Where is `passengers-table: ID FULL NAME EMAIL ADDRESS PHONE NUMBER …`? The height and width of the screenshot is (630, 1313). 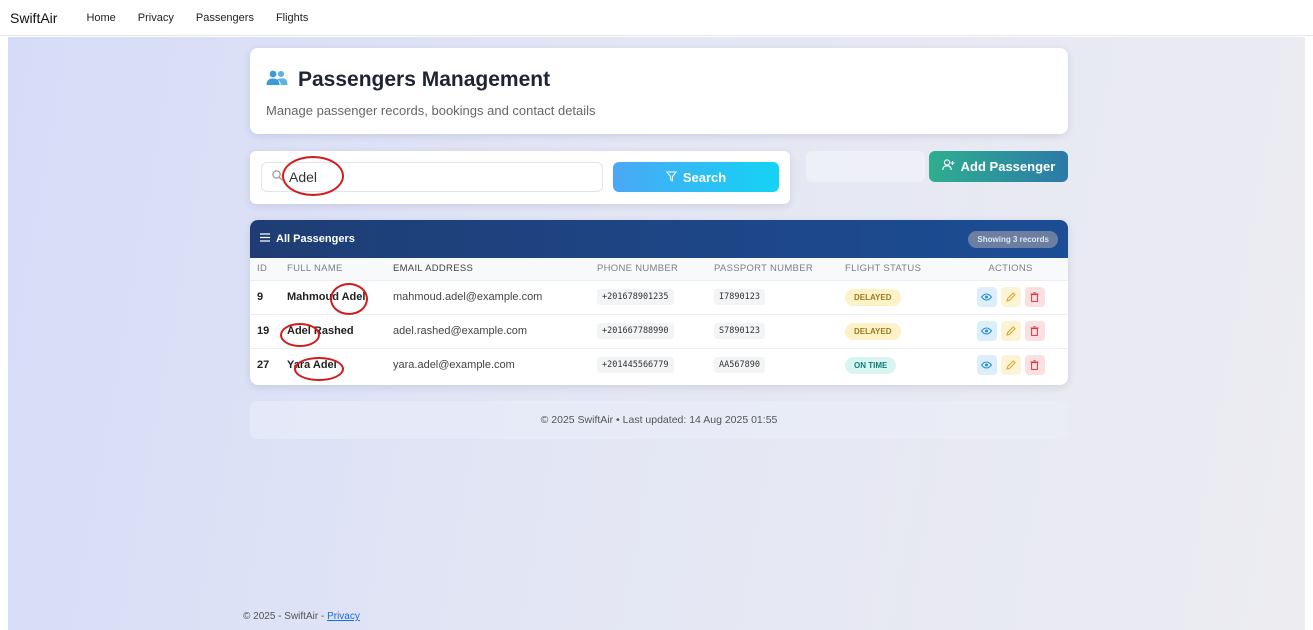 passengers-table: ID FULL NAME EMAIL ADDRESS PHONE NUMBER … is located at coordinates (659, 320).